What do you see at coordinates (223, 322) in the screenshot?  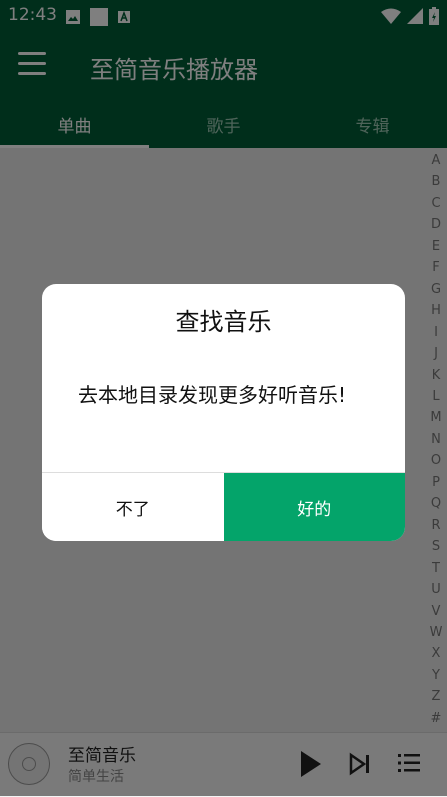 I see `dialog-title: 查找音乐` at bounding box center [223, 322].